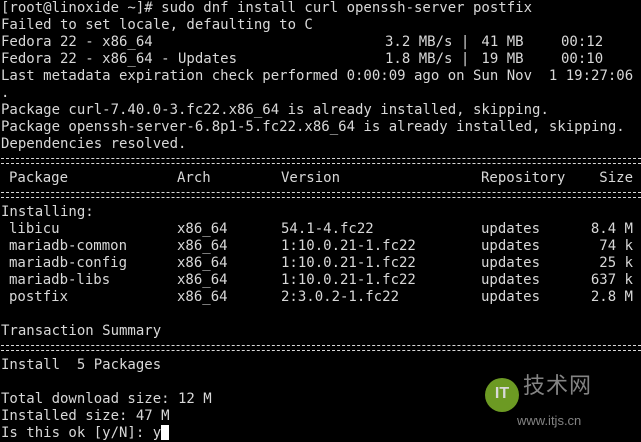 The height and width of the screenshot is (442, 641). Describe the element at coordinates (611, 297) in the screenshot. I see `package-size: 2.8 M` at that location.